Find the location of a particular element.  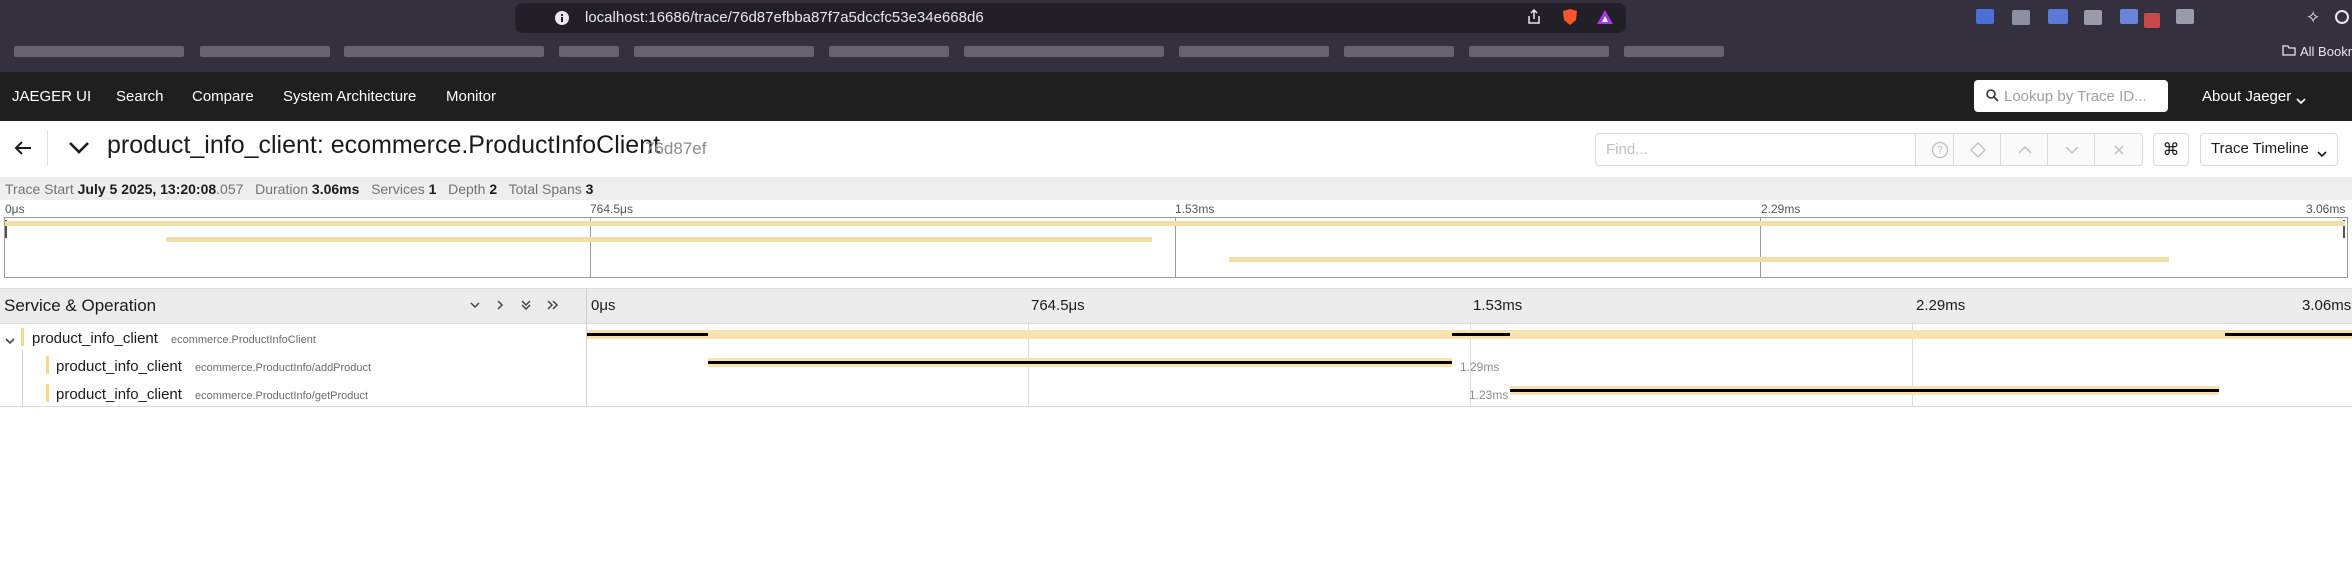

row-divider is located at coordinates (1176, 322).